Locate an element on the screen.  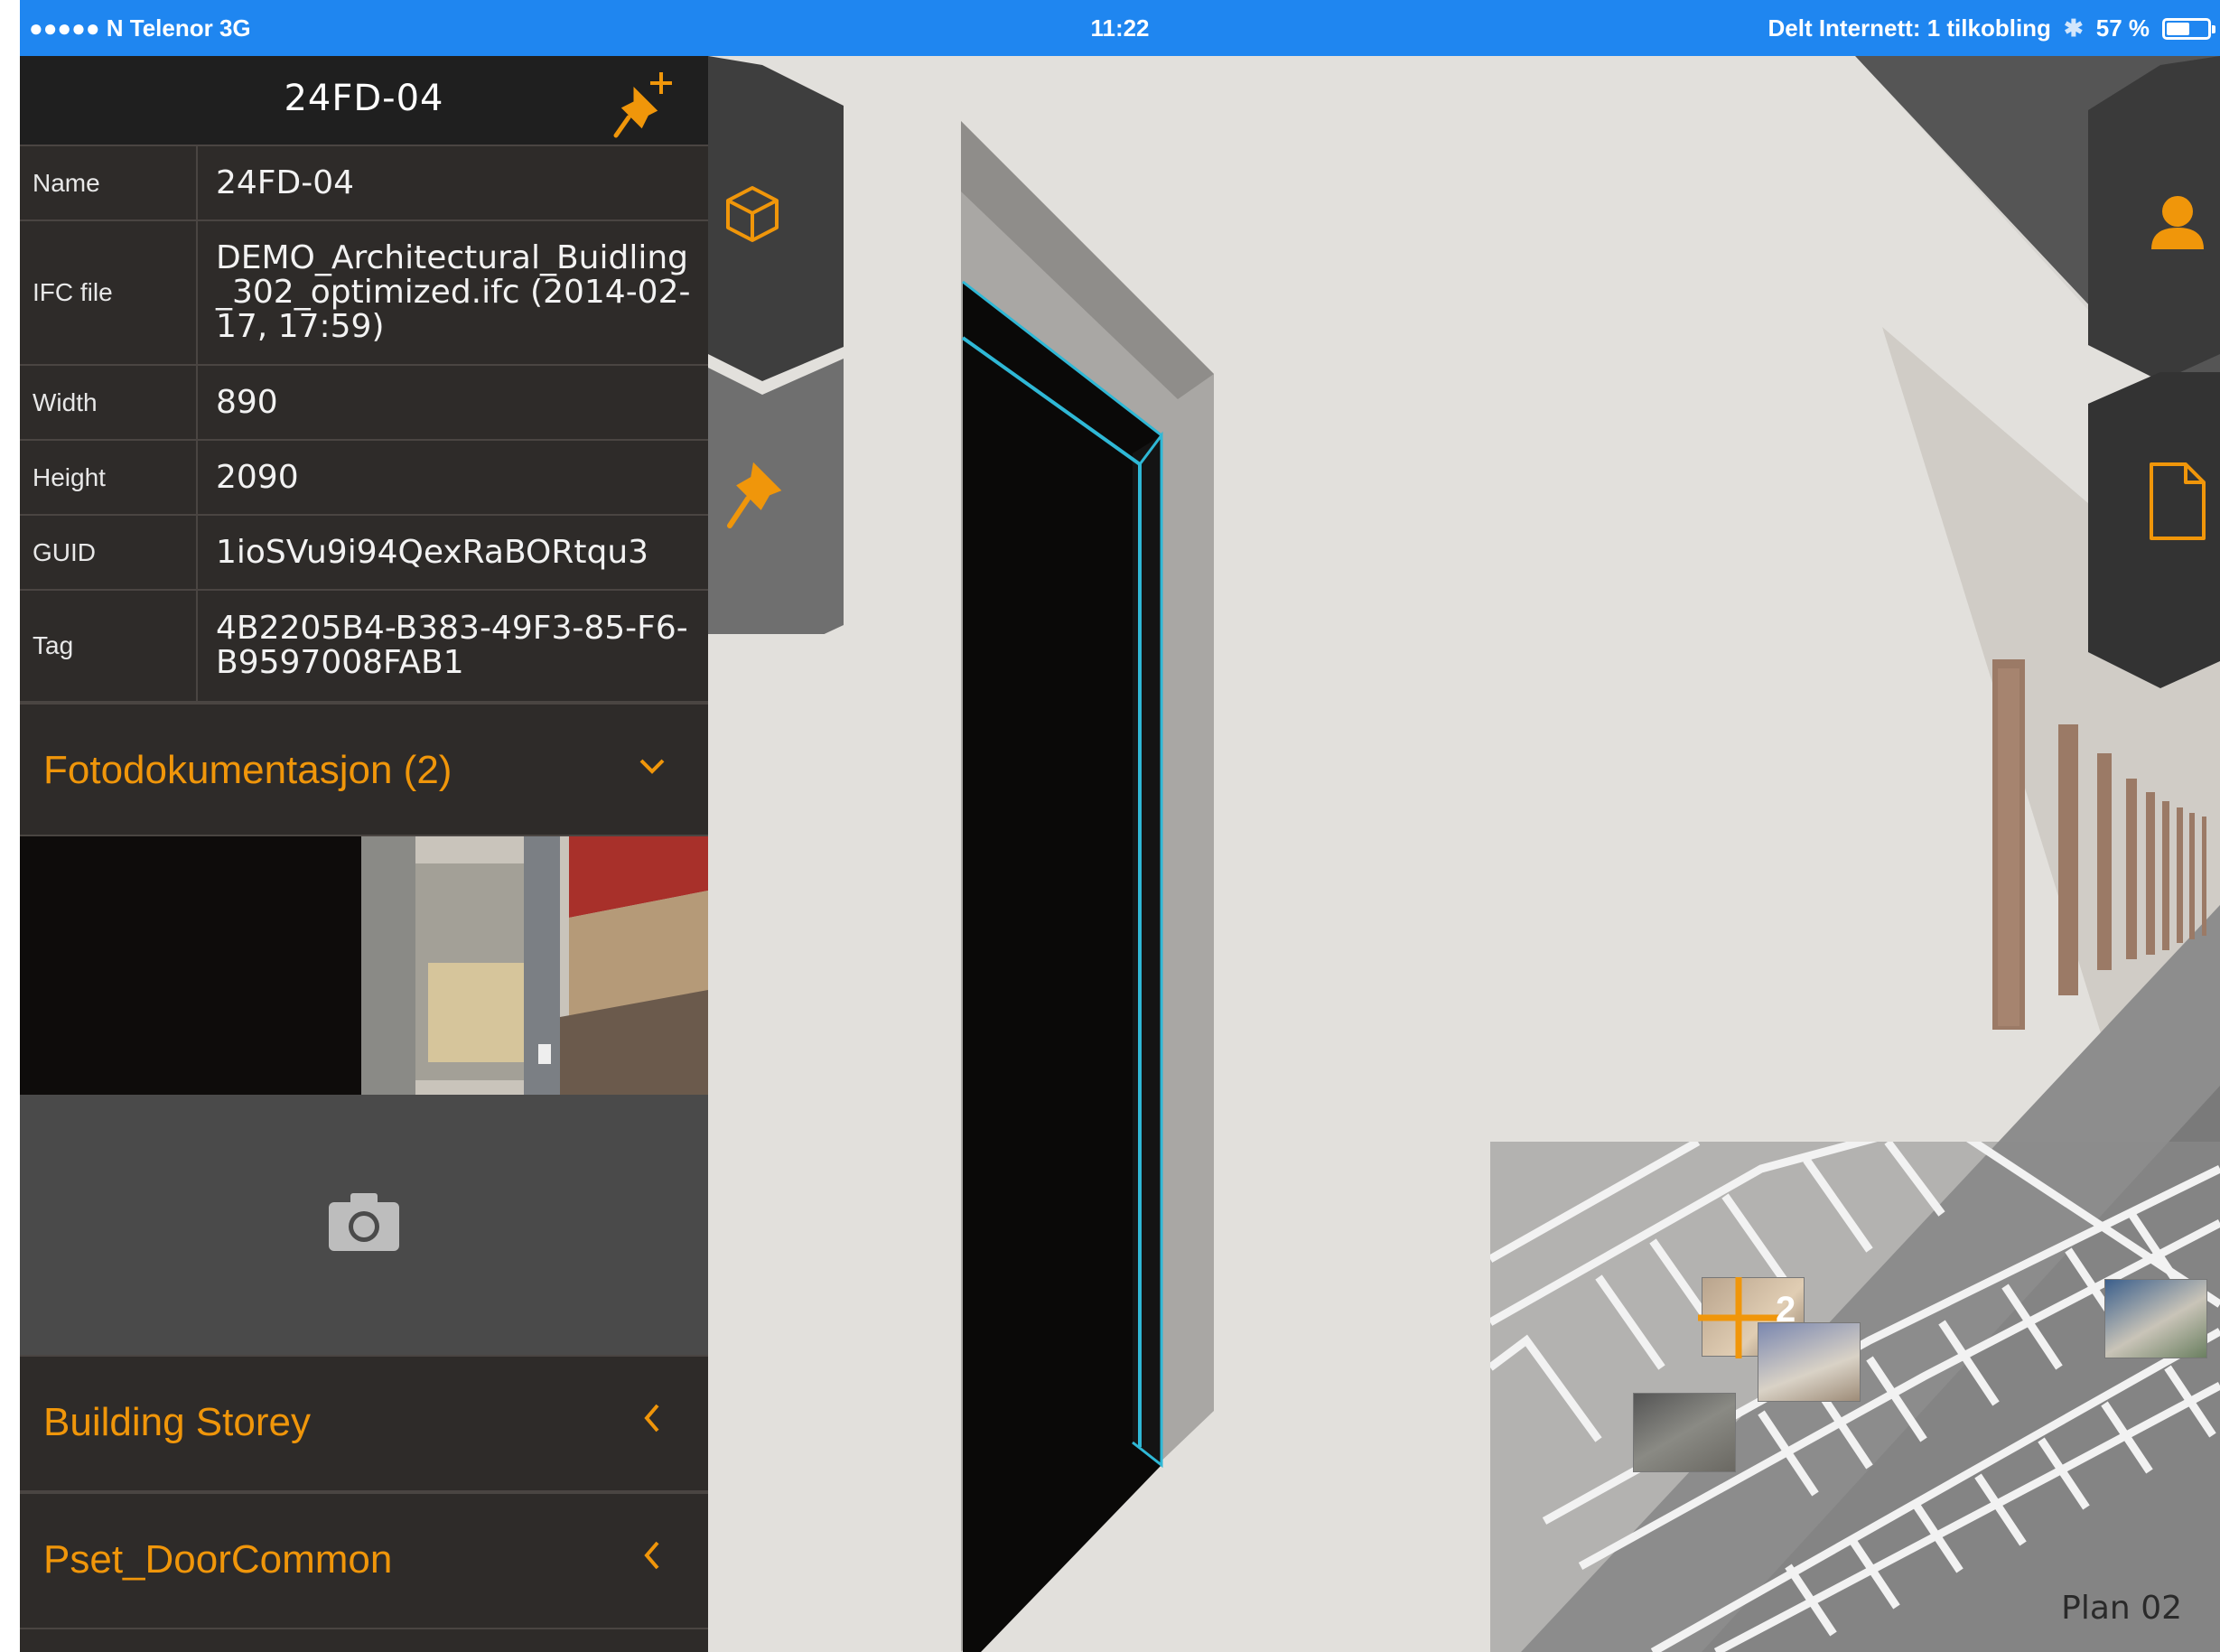
cube-icon is located at coordinates (752, 214).